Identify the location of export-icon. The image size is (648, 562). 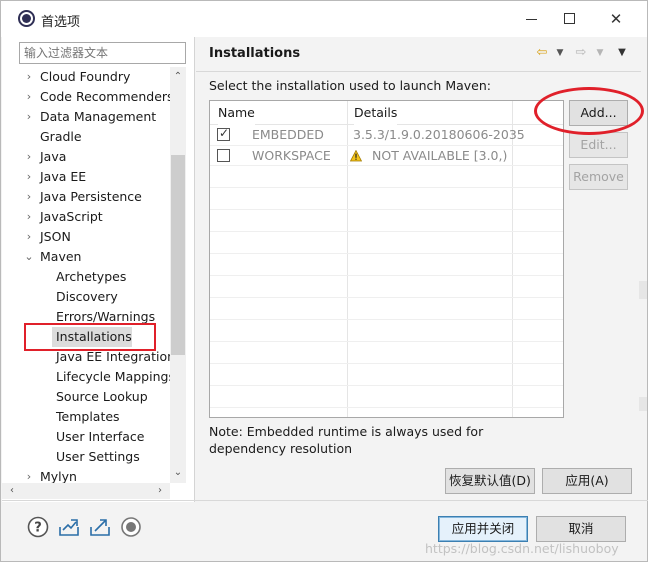
(100, 527).